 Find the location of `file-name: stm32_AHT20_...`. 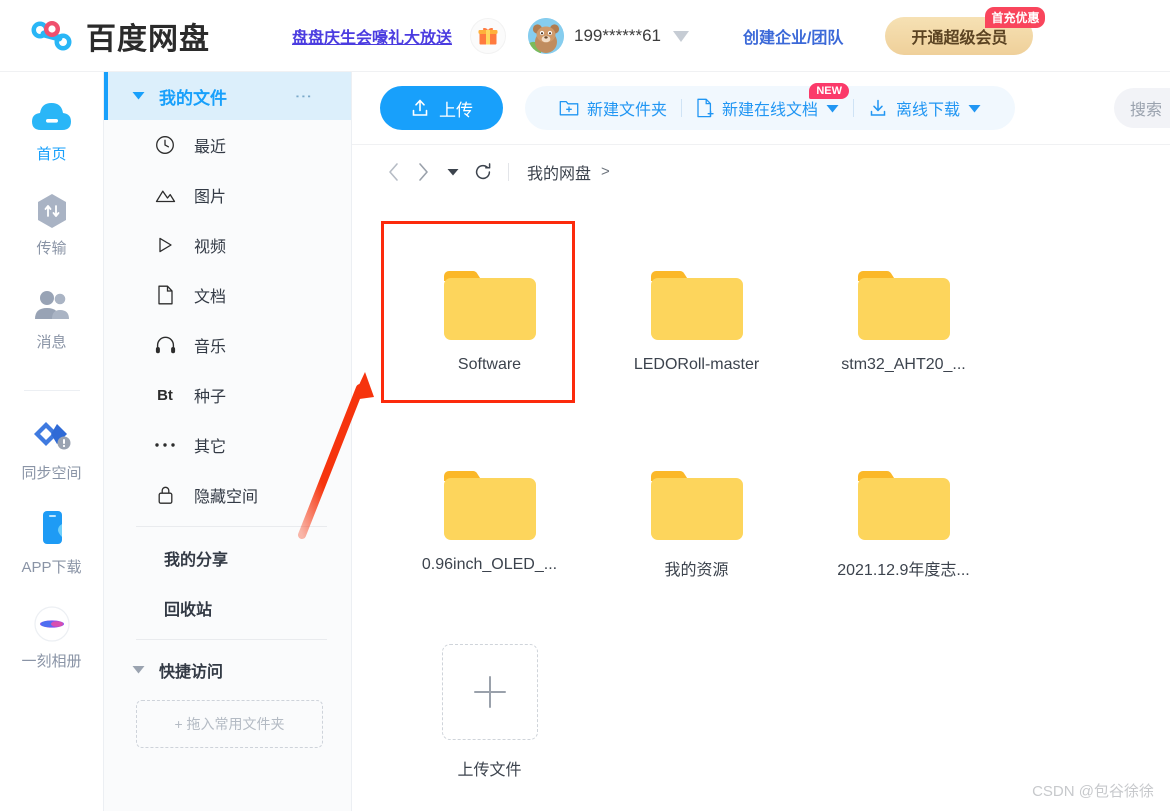

file-name: stm32_AHT20_... is located at coordinates (903, 364).